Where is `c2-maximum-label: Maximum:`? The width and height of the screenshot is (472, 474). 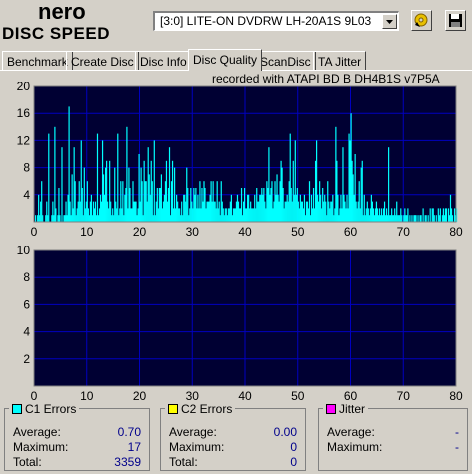 c2-maximum-label: Maximum: is located at coordinates (197, 447).